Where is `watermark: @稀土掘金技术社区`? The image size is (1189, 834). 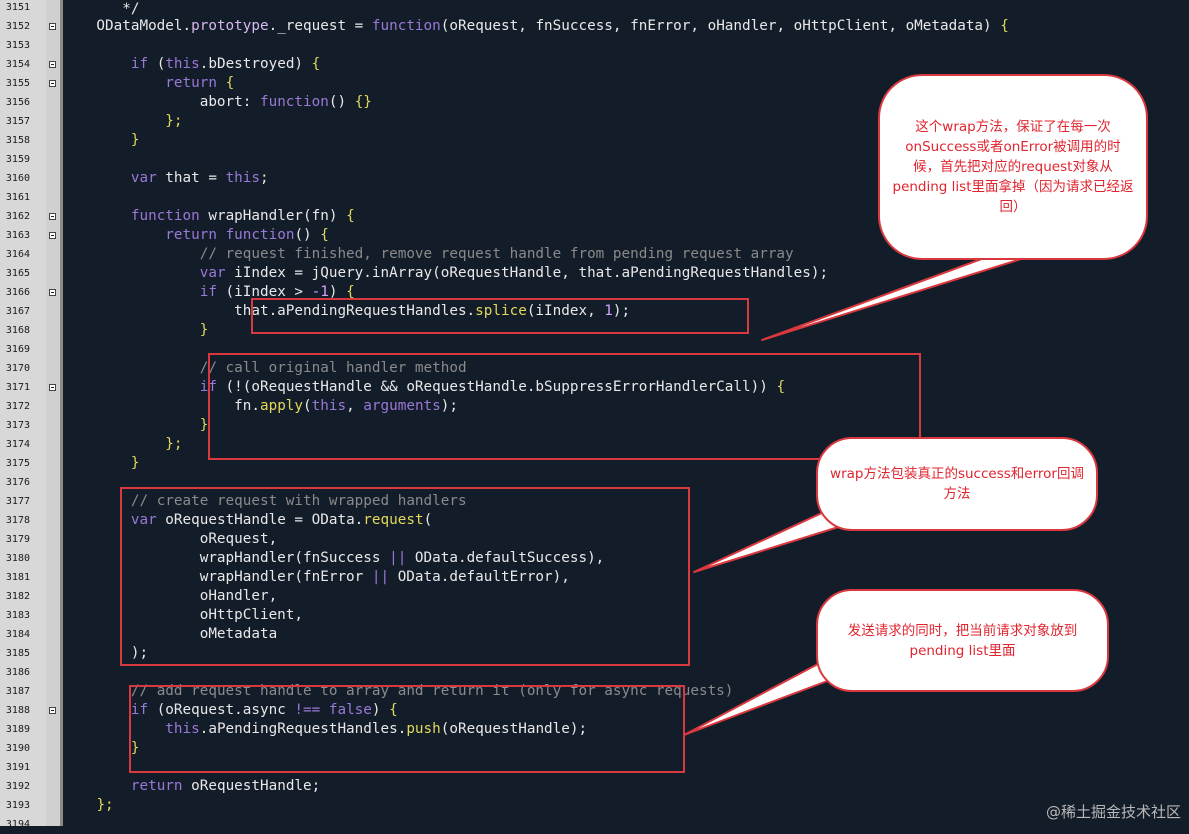
watermark: @稀土掘金技术社区 is located at coordinates (1113, 812).